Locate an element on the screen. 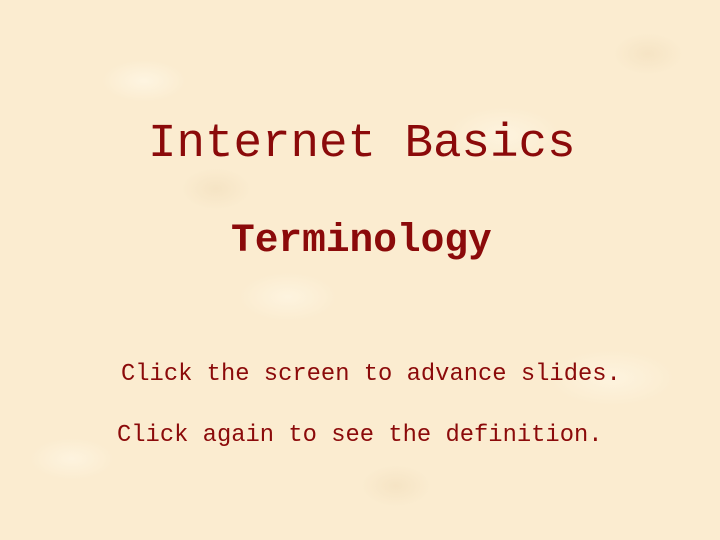 Image resolution: width=720 pixels, height=540 pixels. instruction-advance: Click the screen to advance slides. is located at coordinates (371, 374).